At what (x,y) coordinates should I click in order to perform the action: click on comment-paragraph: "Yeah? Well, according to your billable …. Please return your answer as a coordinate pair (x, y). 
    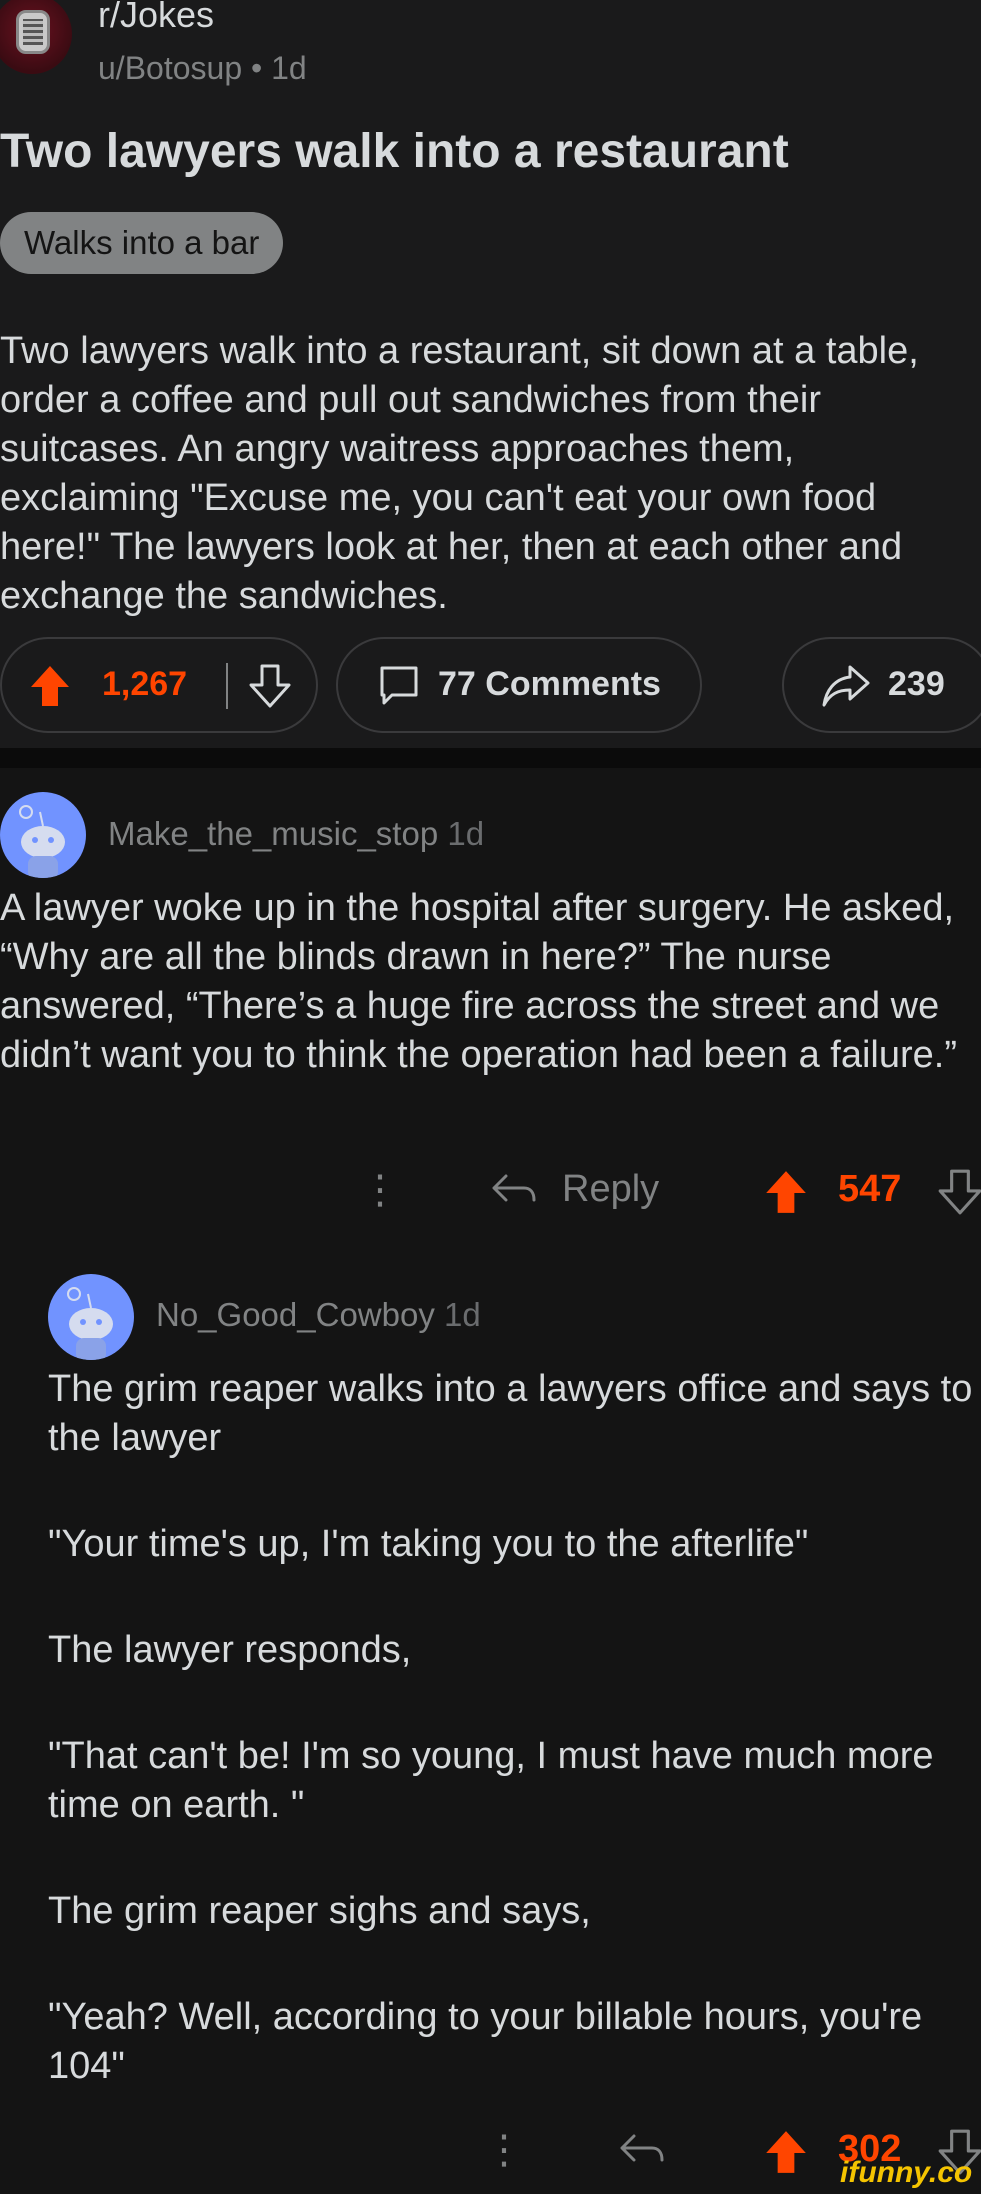
    Looking at the image, I should click on (485, 2041).